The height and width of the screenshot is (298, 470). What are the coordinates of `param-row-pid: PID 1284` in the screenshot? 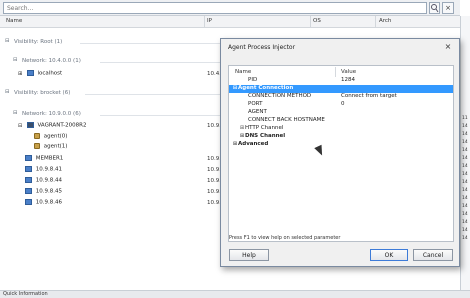 It's located at (341, 81).